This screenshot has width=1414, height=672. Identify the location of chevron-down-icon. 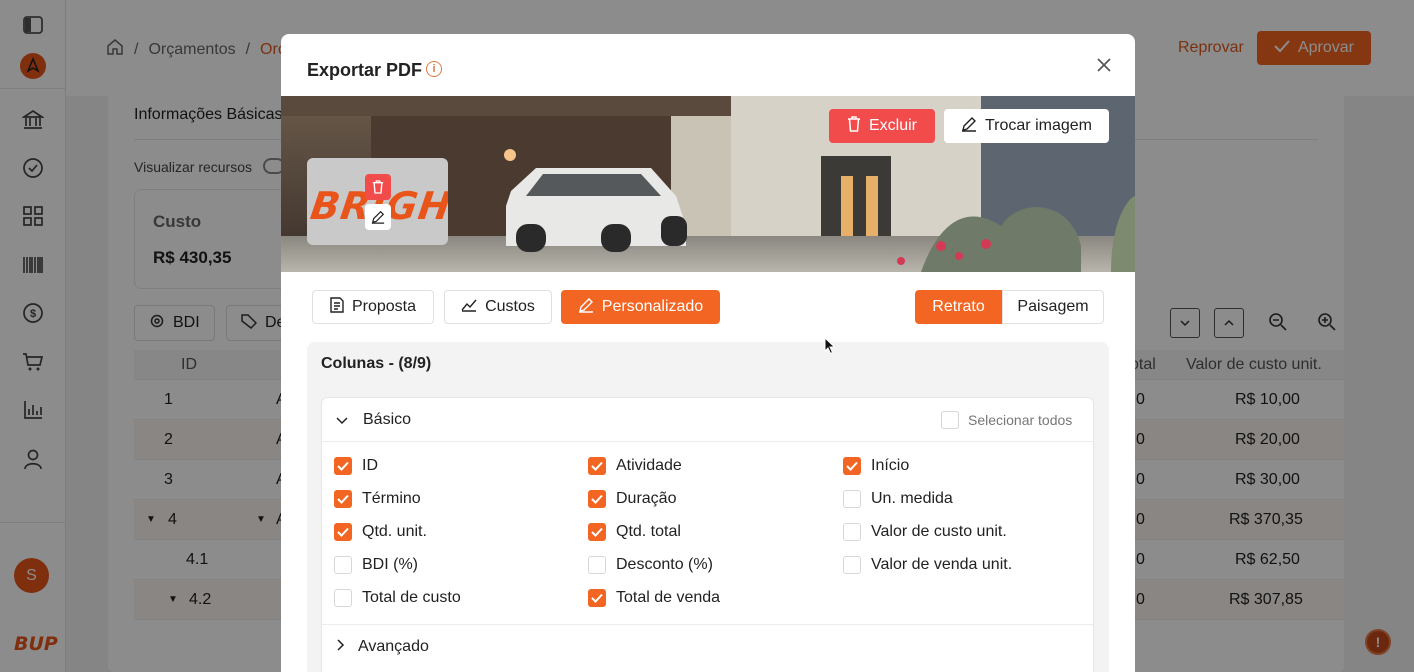
(342, 422).